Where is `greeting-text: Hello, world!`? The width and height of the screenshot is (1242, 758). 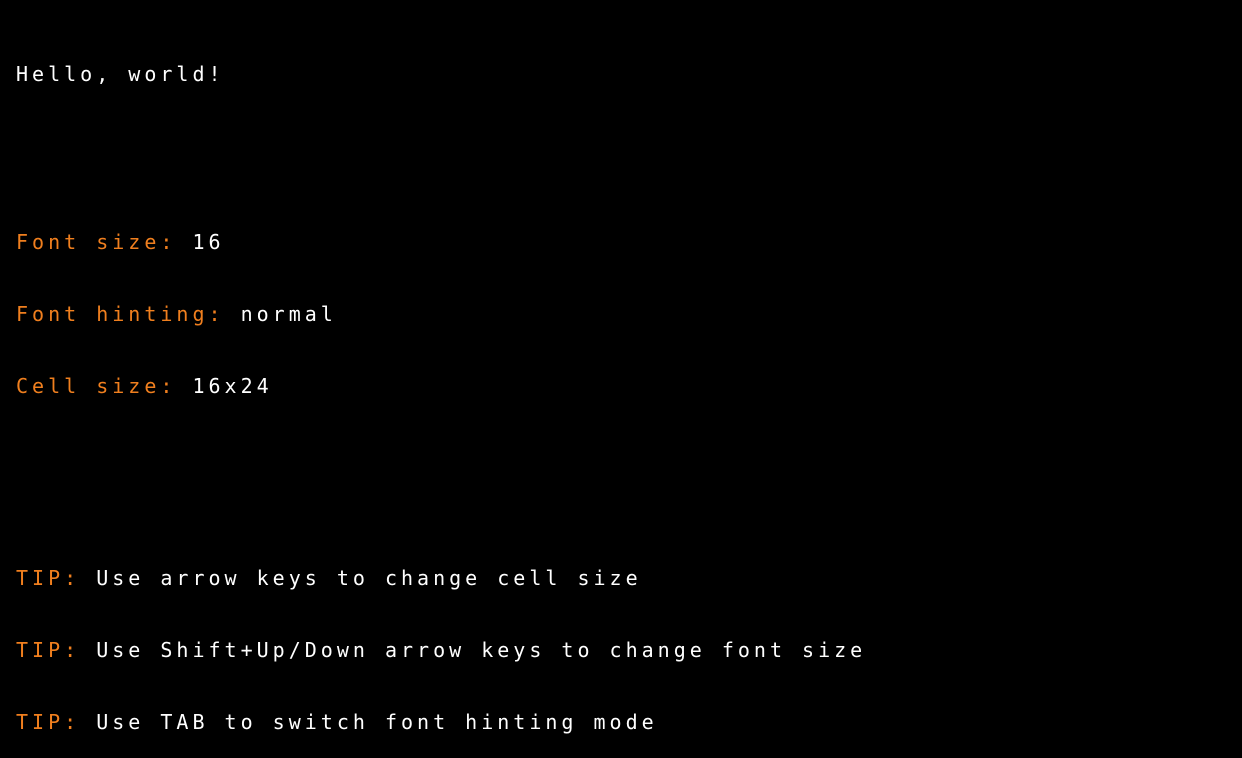
greeting-text: Hello, world! is located at coordinates (120, 74).